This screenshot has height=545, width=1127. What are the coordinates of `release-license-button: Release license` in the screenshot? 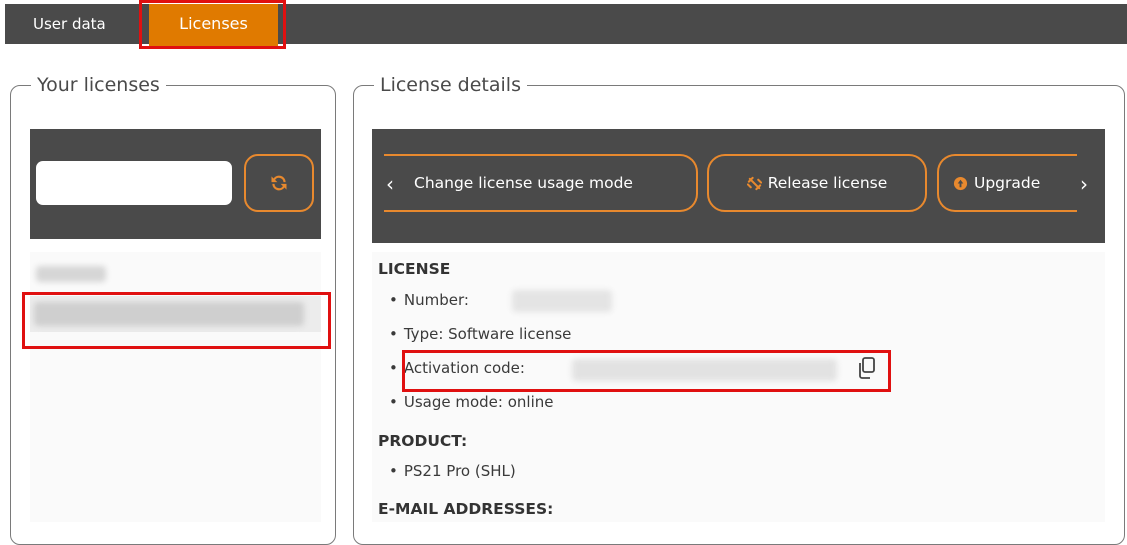 It's located at (817, 183).